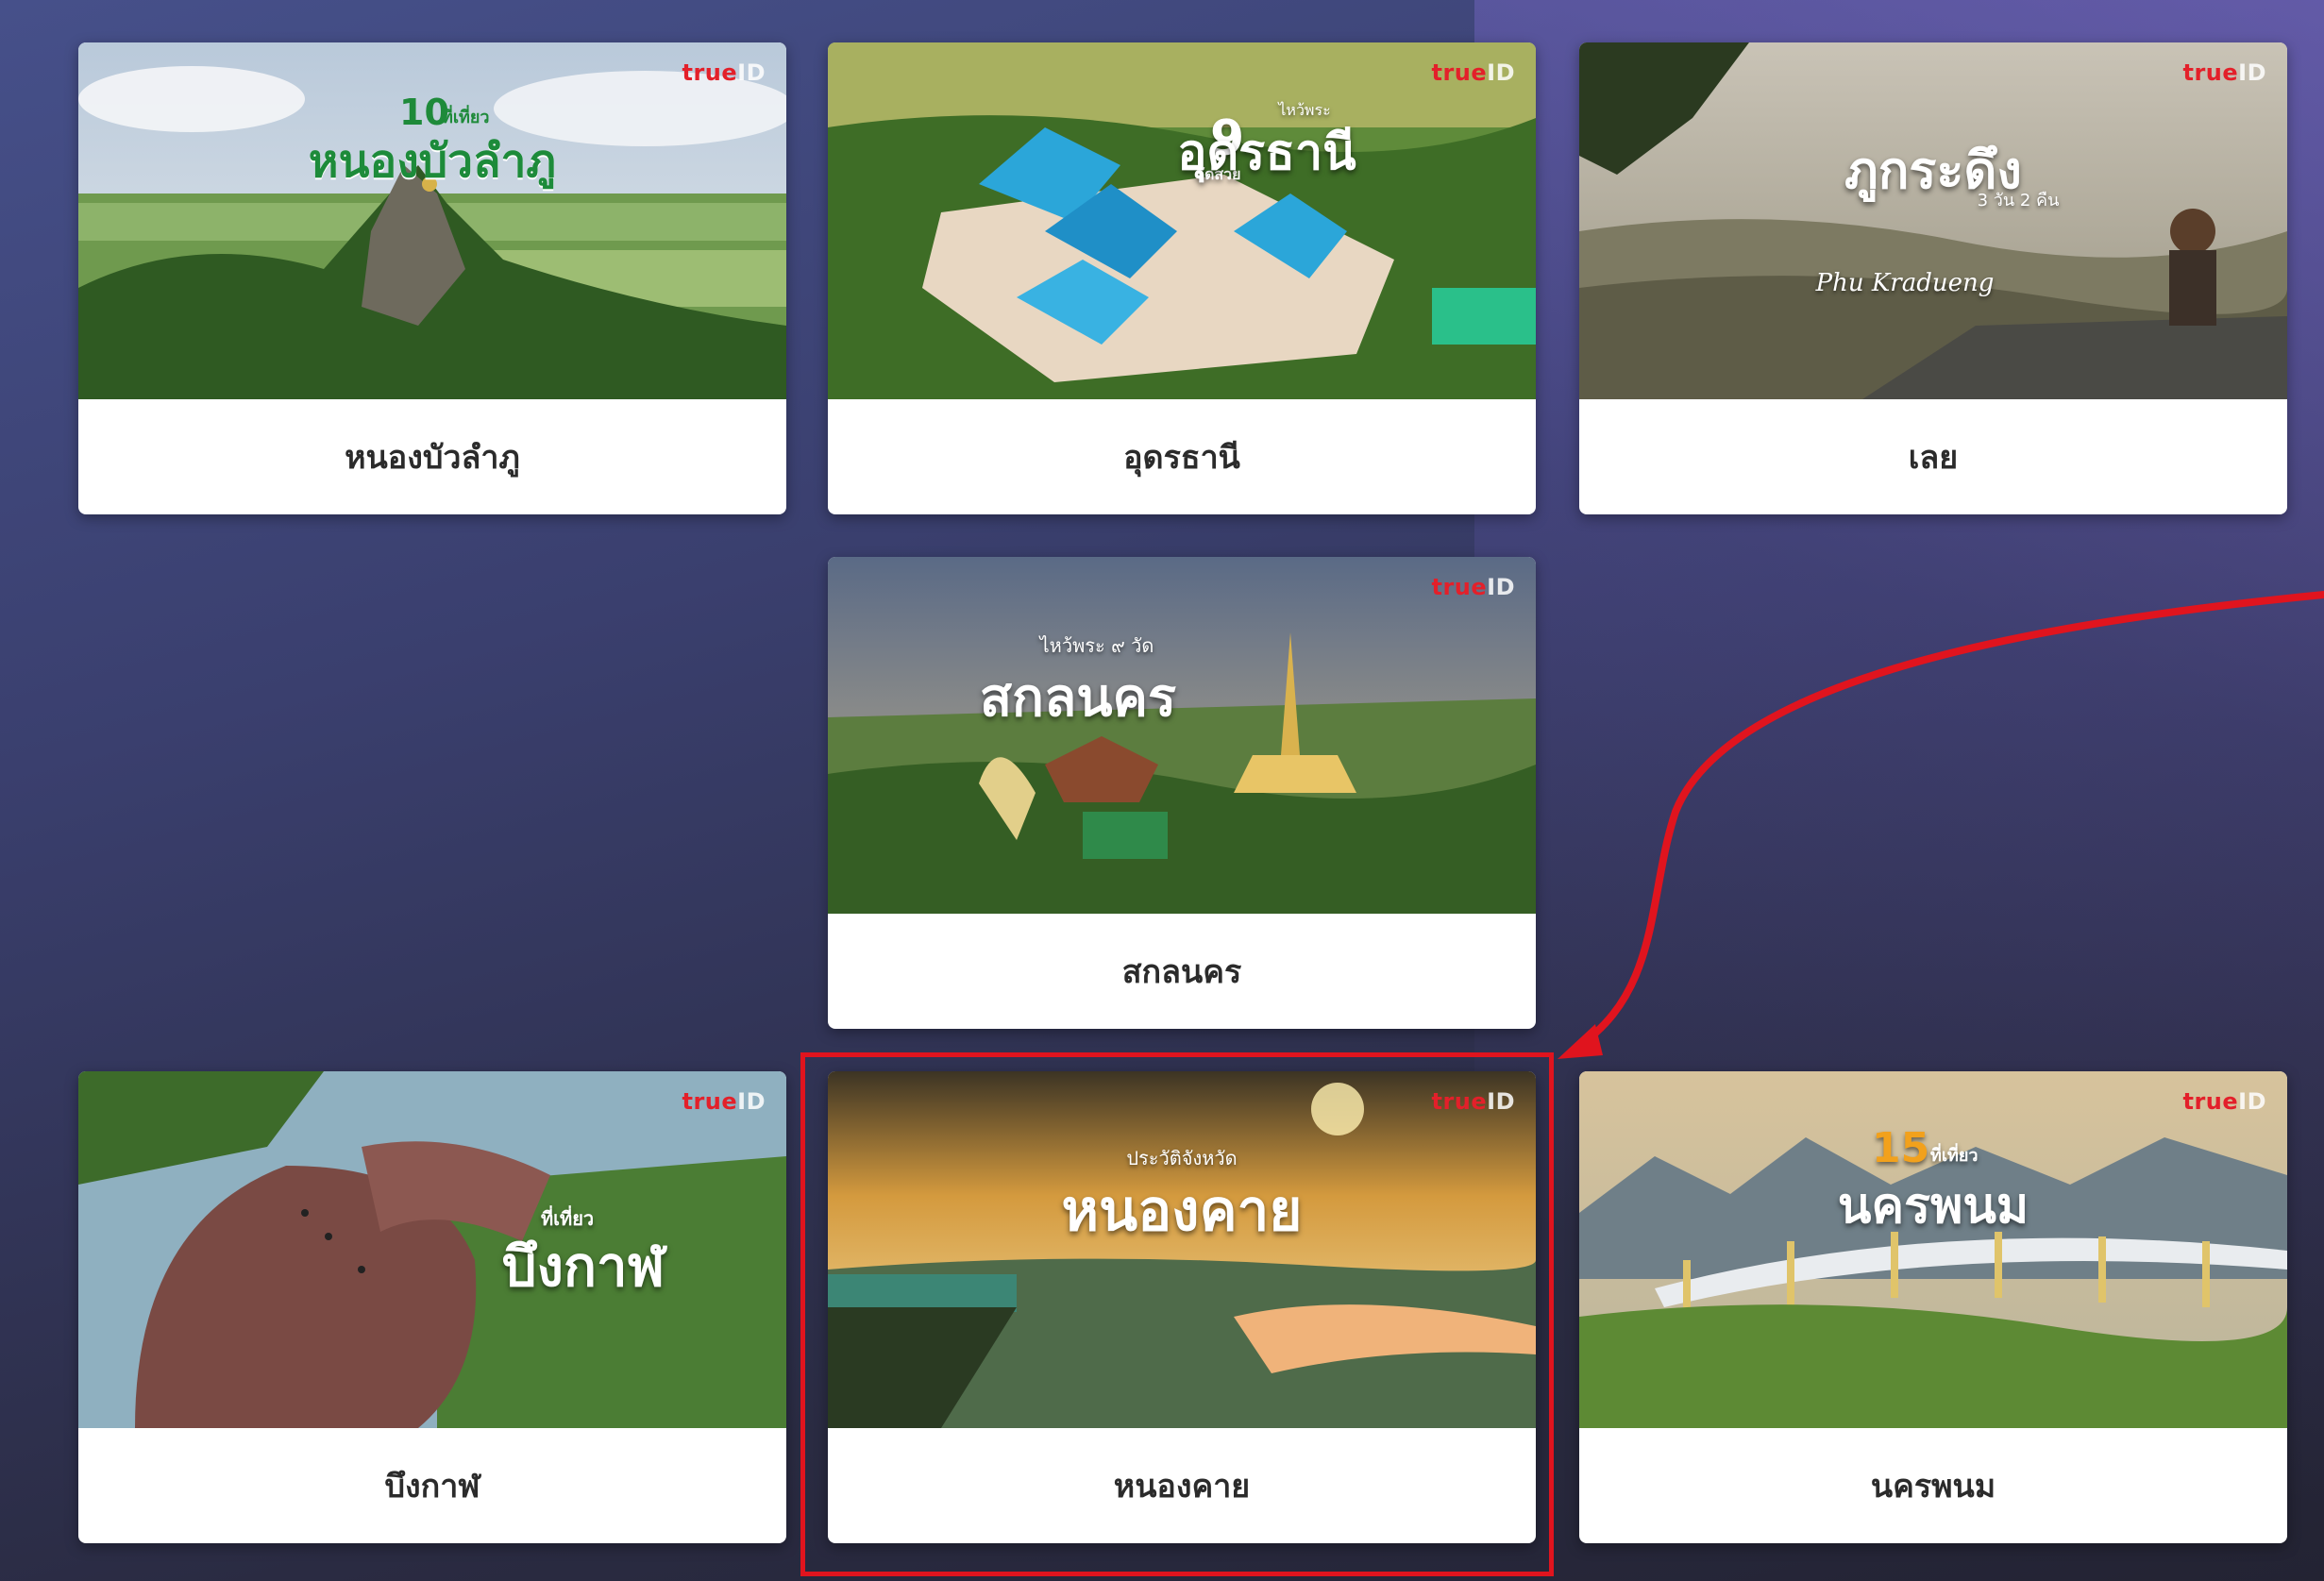 Image resolution: width=2324 pixels, height=1581 pixels. What do you see at coordinates (1933, 1250) in the screenshot?
I see `card-image: trueID 15 ที่เที่ยว นครพนม` at bounding box center [1933, 1250].